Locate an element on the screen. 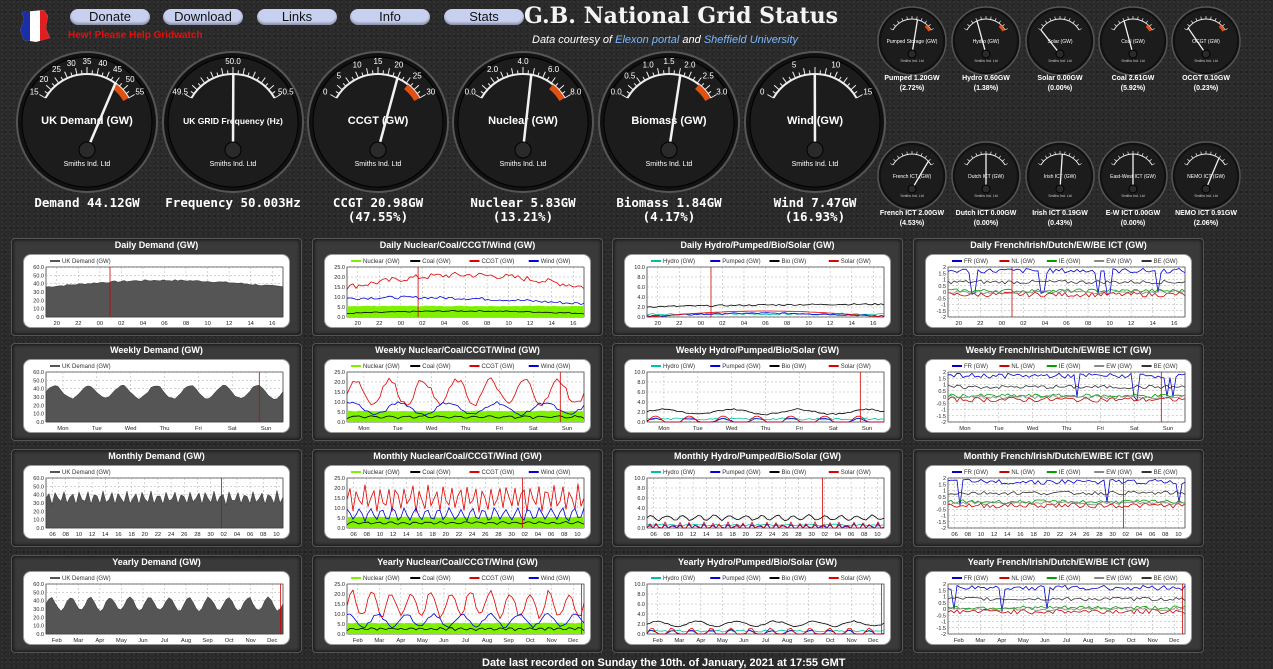 This screenshot has width=1273, height=669. legend-label: IE (GW) is located at coordinates (1070, 367).